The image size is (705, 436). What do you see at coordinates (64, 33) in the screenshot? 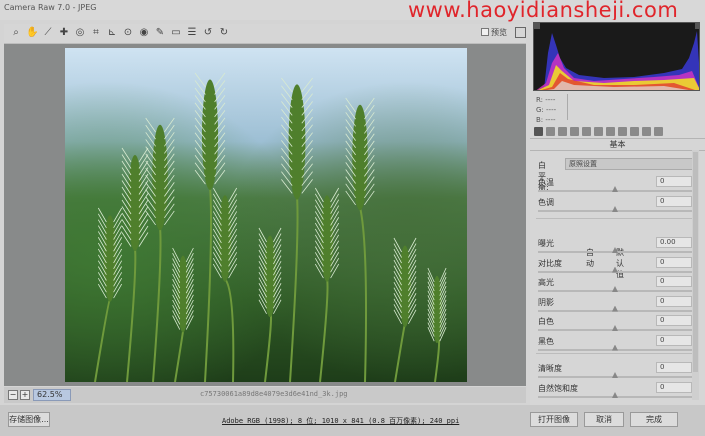
I see `color-sampler-icon: ✚` at bounding box center [64, 33].